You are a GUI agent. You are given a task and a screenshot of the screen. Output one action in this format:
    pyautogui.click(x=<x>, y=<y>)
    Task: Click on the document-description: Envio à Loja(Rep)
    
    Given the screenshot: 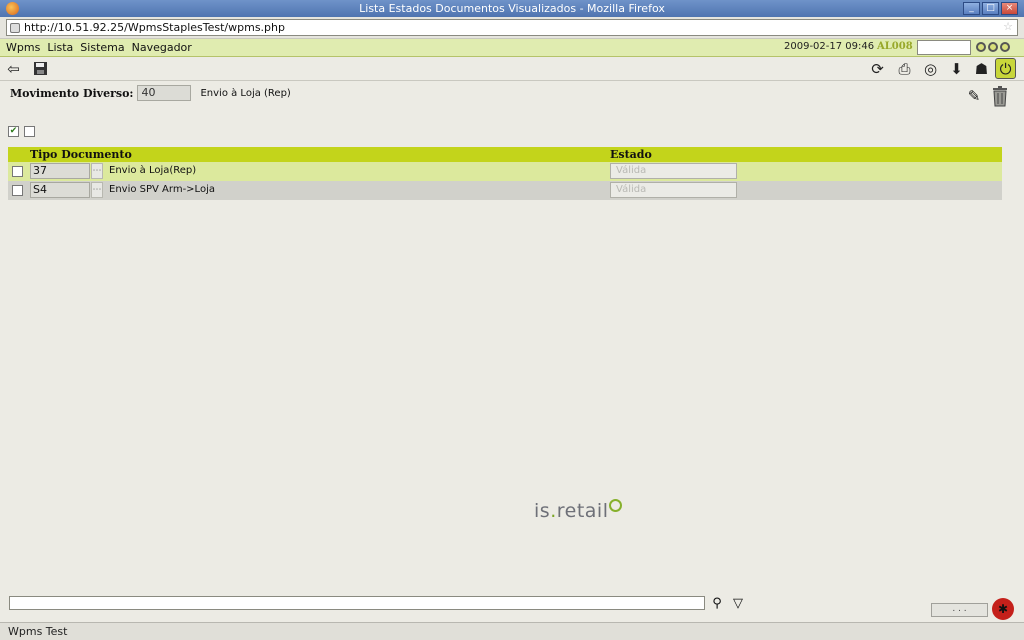 What is the action you would take?
    pyautogui.click(x=153, y=170)
    